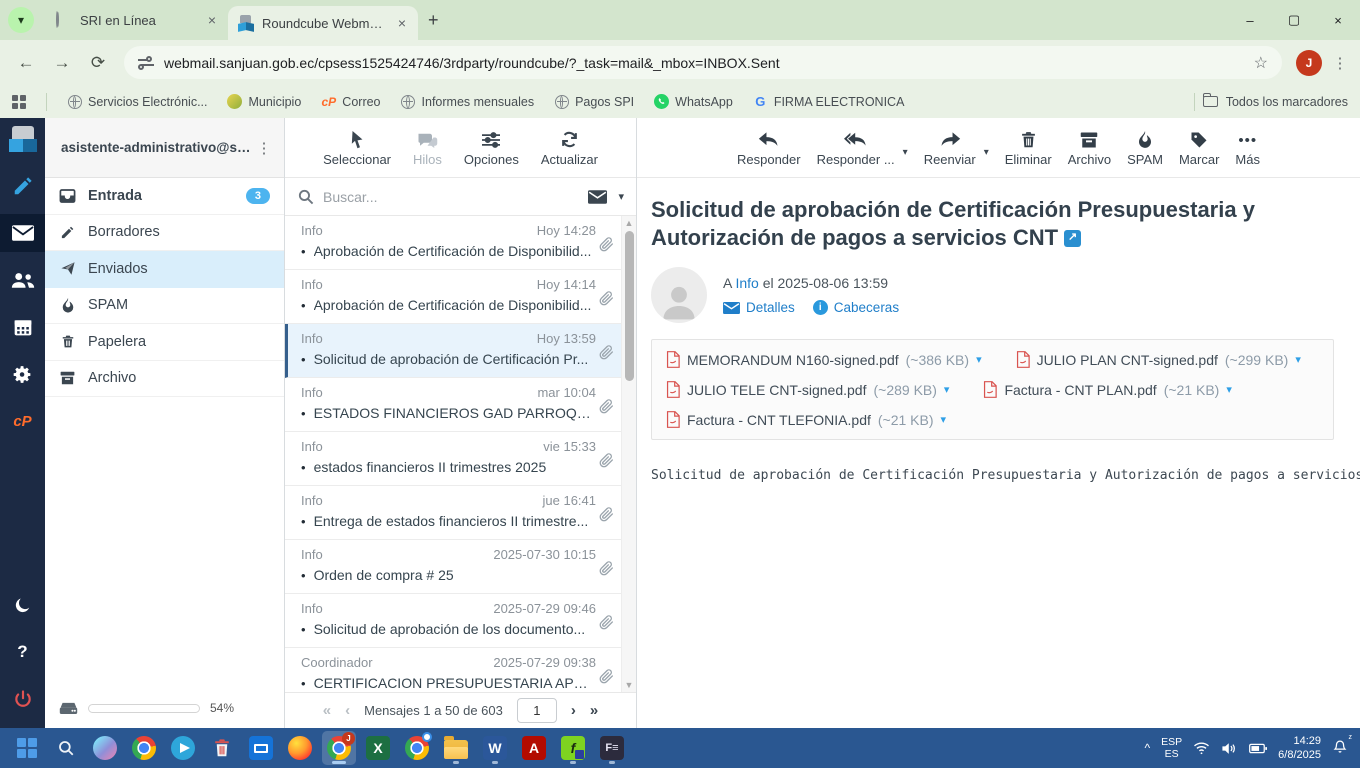 Image resolution: width=1360 pixels, height=768 pixels. I want to click on window-close-button: ×, so click(1338, 20).